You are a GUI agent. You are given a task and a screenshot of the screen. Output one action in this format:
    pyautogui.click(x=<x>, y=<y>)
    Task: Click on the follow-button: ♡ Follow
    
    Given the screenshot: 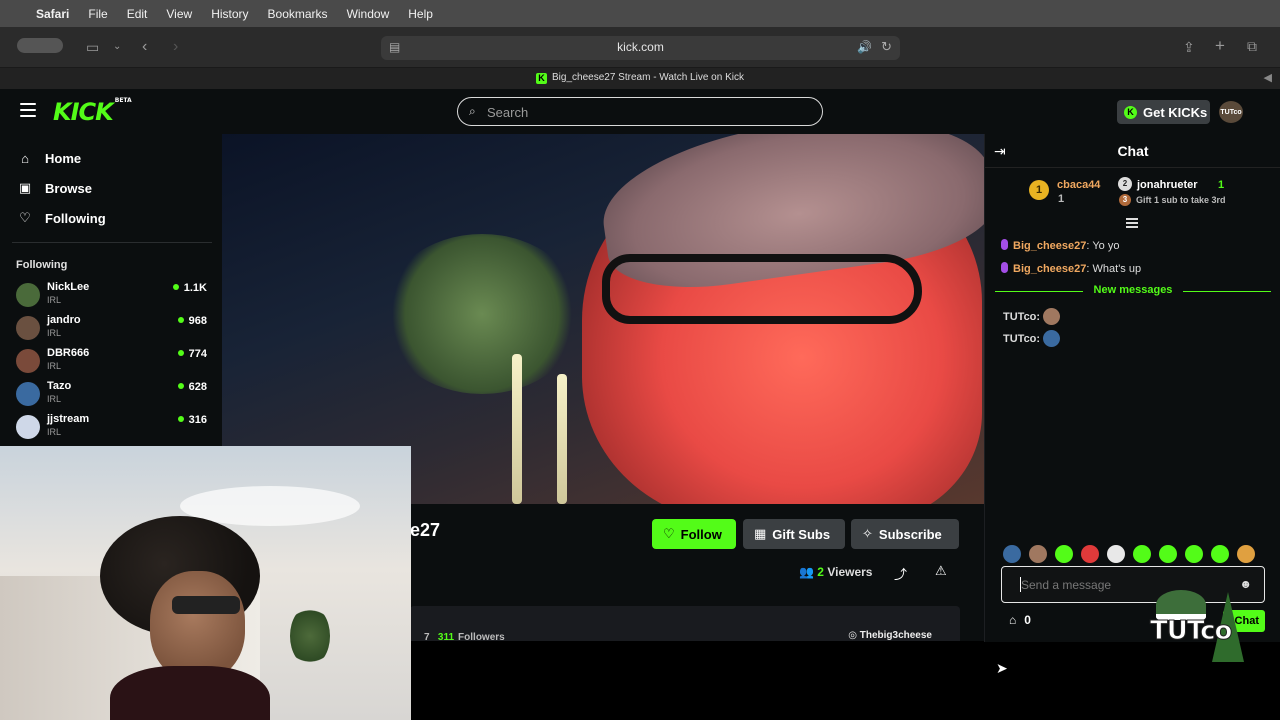 What is the action you would take?
    pyautogui.click(x=694, y=534)
    